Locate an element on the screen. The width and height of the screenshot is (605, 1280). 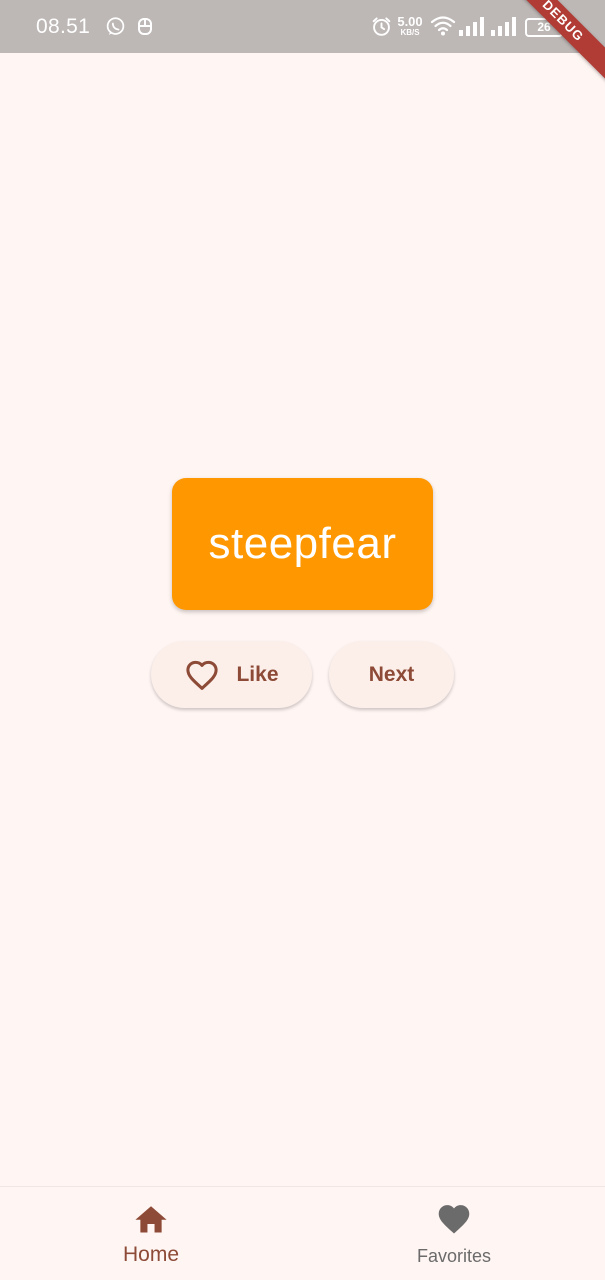
heart-filled-icon is located at coordinates (454, 1219).